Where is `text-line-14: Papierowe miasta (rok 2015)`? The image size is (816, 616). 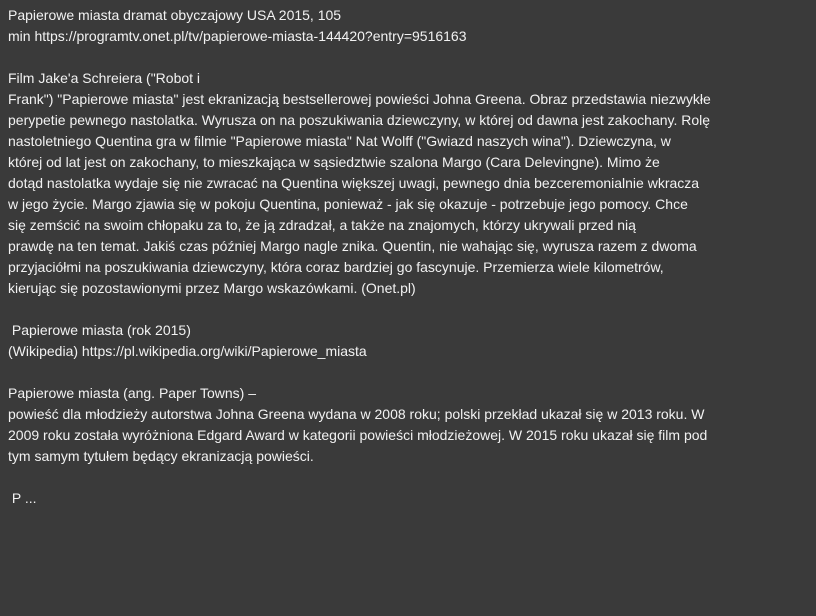
text-line-14: Papierowe miasta (rok 2015) is located at coordinates (99, 330).